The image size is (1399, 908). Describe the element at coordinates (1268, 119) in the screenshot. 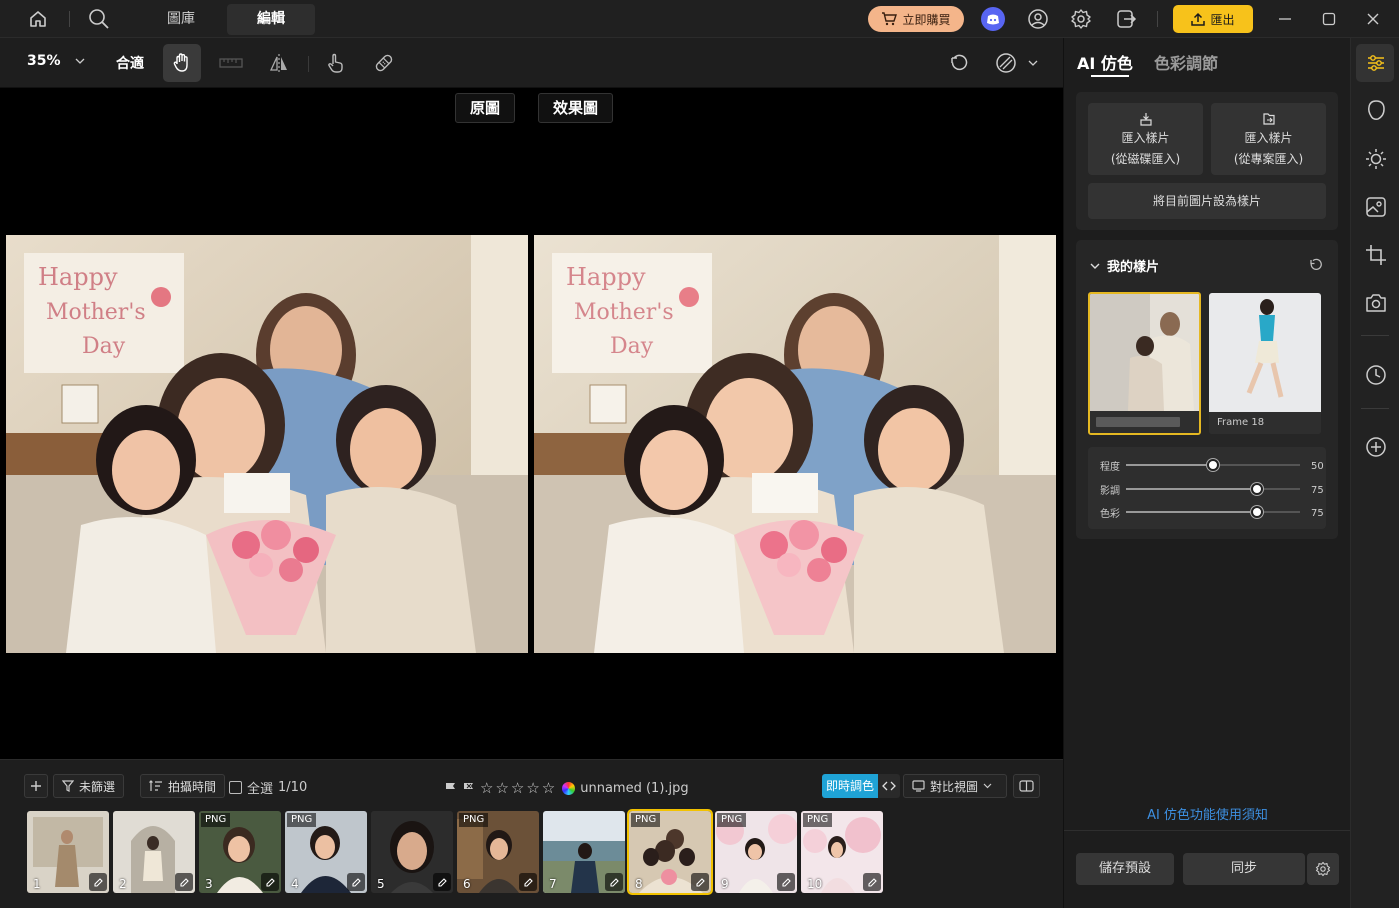

I see `project-import-icon` at that location.